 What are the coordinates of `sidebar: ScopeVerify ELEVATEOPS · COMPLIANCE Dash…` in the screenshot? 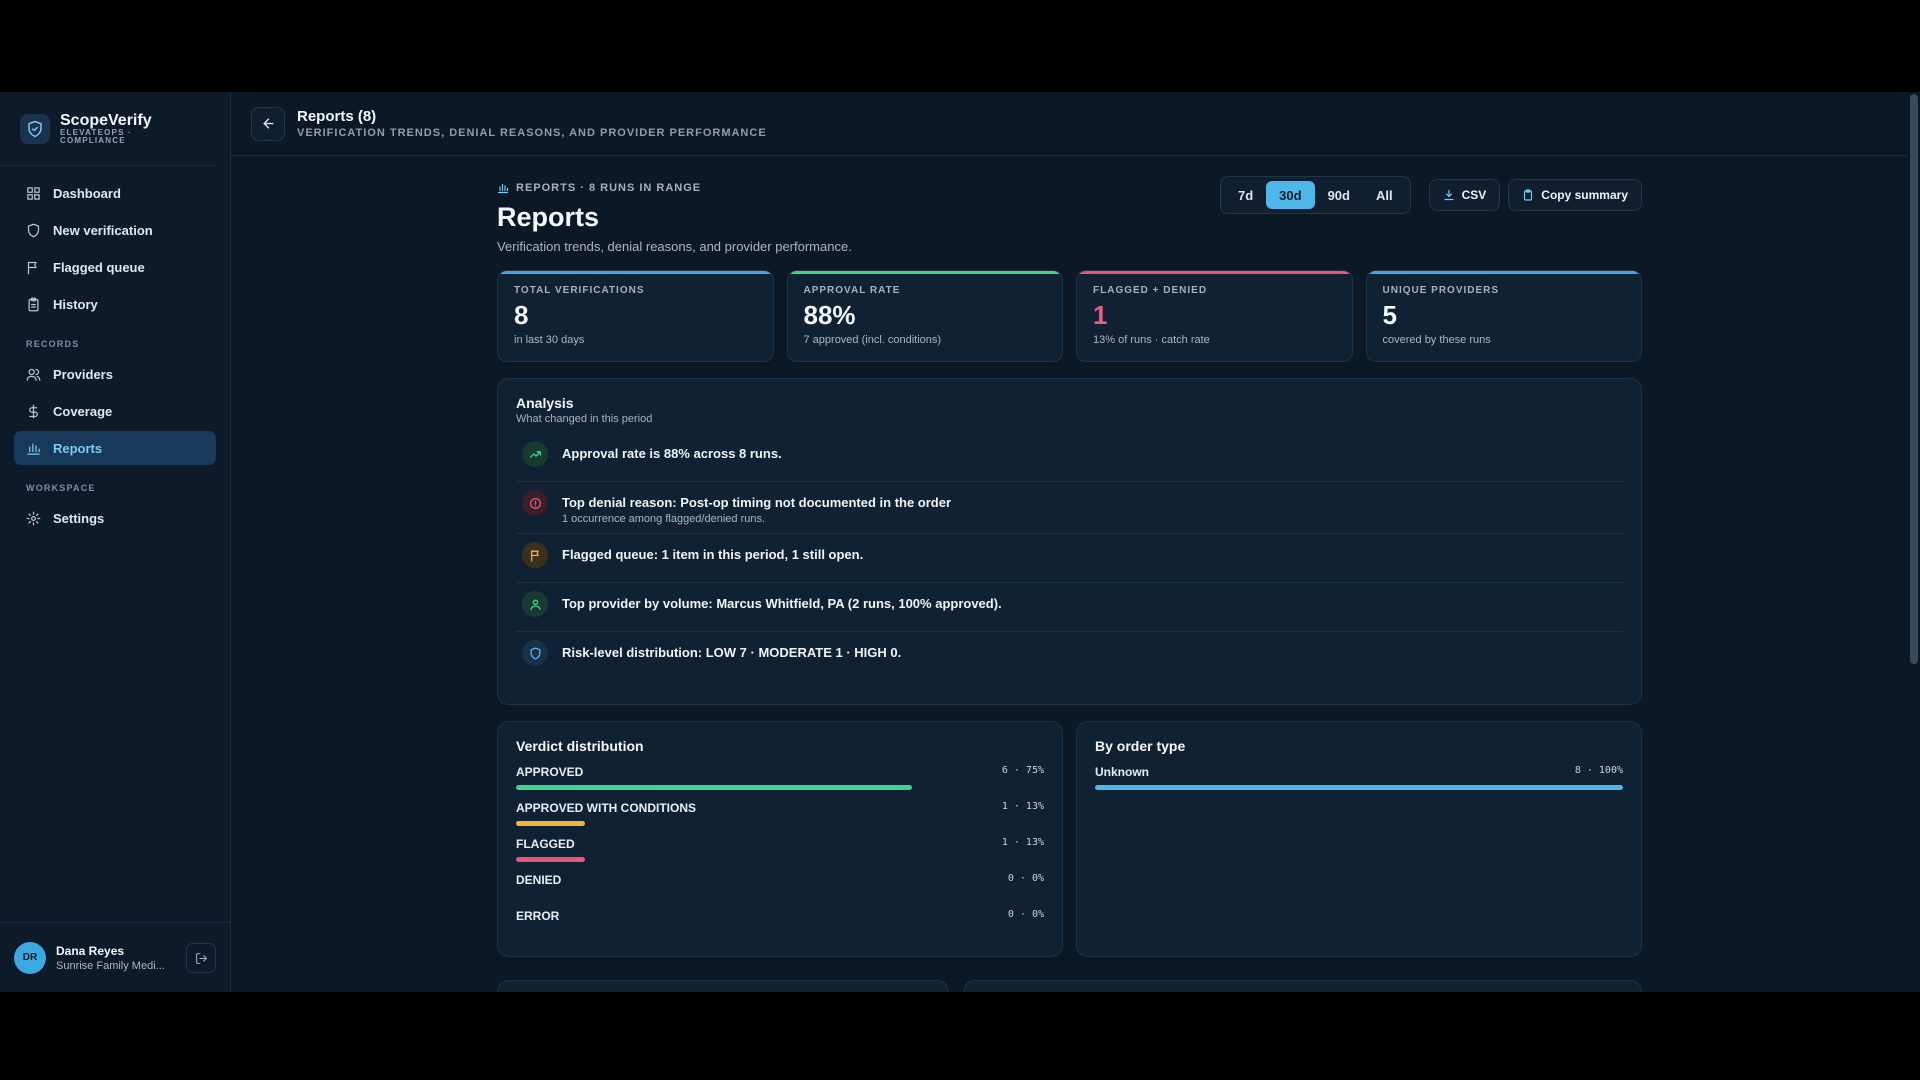 It's located at (115, 542).